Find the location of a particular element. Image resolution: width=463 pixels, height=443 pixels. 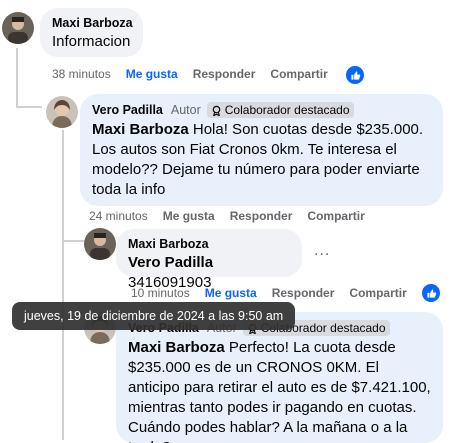

comment-text: Informacion is located at coordinates (91, 41).